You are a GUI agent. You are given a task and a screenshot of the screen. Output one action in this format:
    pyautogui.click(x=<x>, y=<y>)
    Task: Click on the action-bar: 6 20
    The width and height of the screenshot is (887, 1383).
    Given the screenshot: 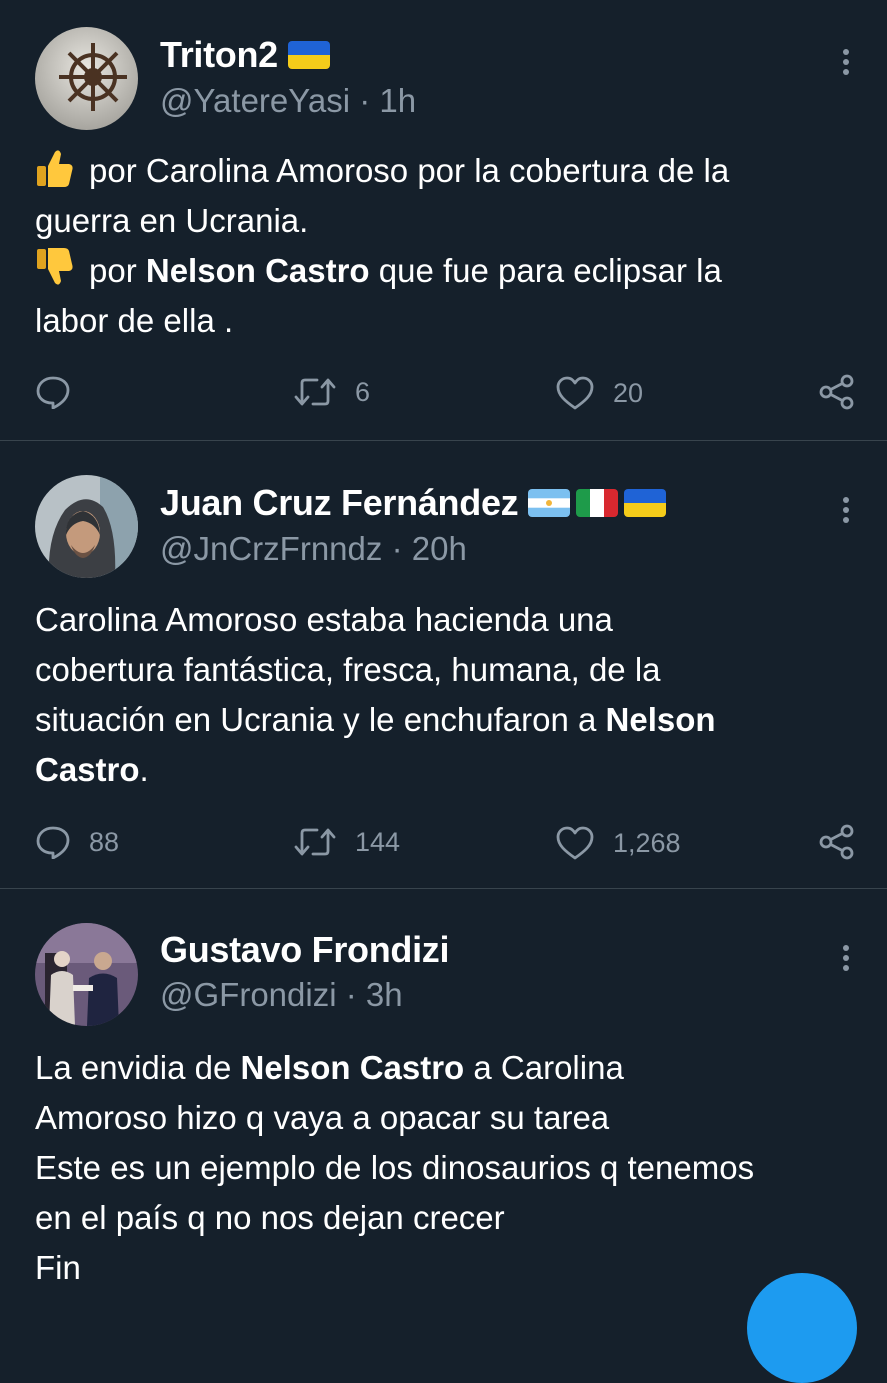 What is the action you would take?
    pyautogui.click(x=443, y=392)
    